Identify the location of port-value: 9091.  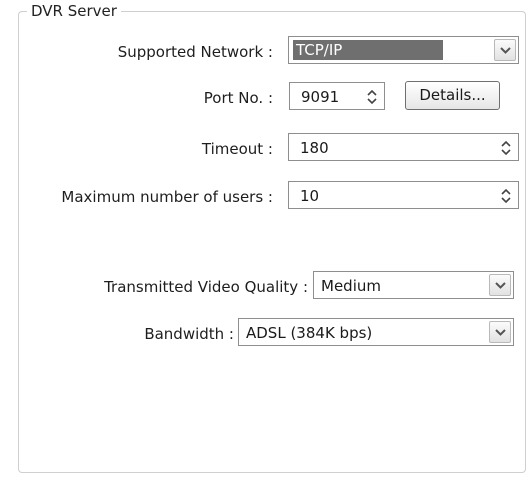
(320, 97).